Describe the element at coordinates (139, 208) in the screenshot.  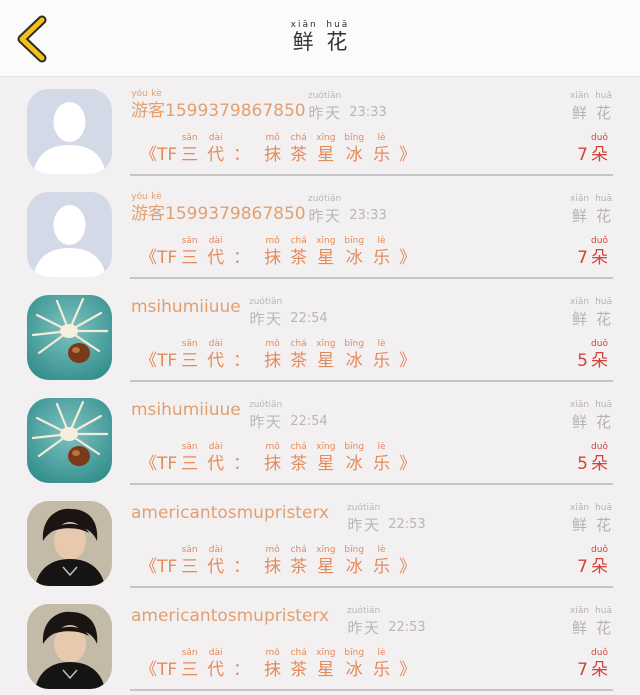
I see `guest-char: yóu 游` at that location.